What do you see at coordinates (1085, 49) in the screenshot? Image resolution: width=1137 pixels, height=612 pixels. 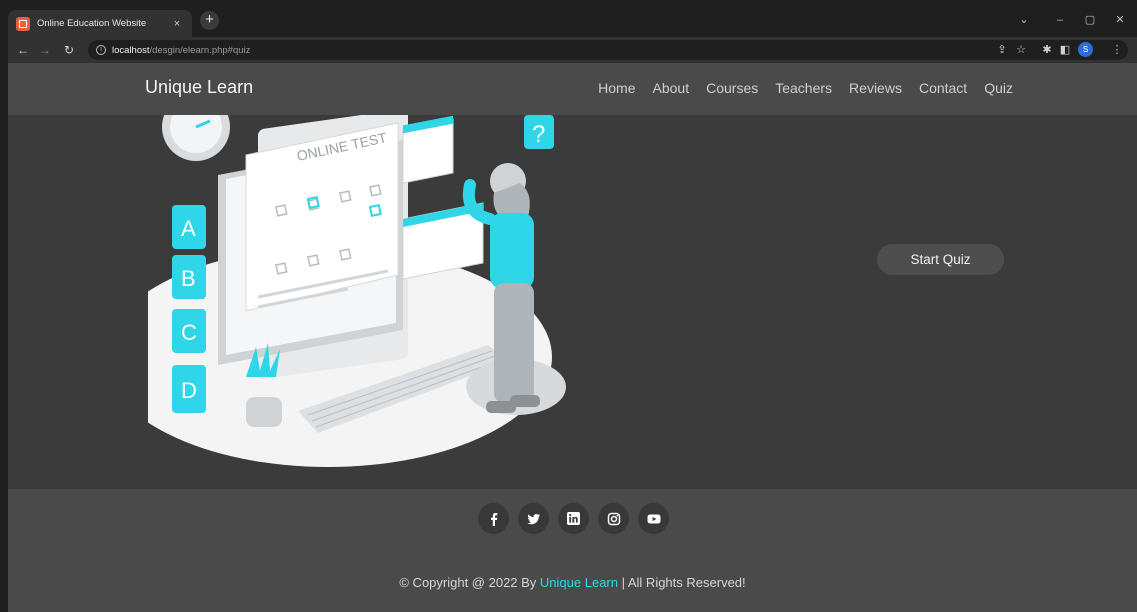 I see `profile-avatar: S` at bounding box center [1085, 49].